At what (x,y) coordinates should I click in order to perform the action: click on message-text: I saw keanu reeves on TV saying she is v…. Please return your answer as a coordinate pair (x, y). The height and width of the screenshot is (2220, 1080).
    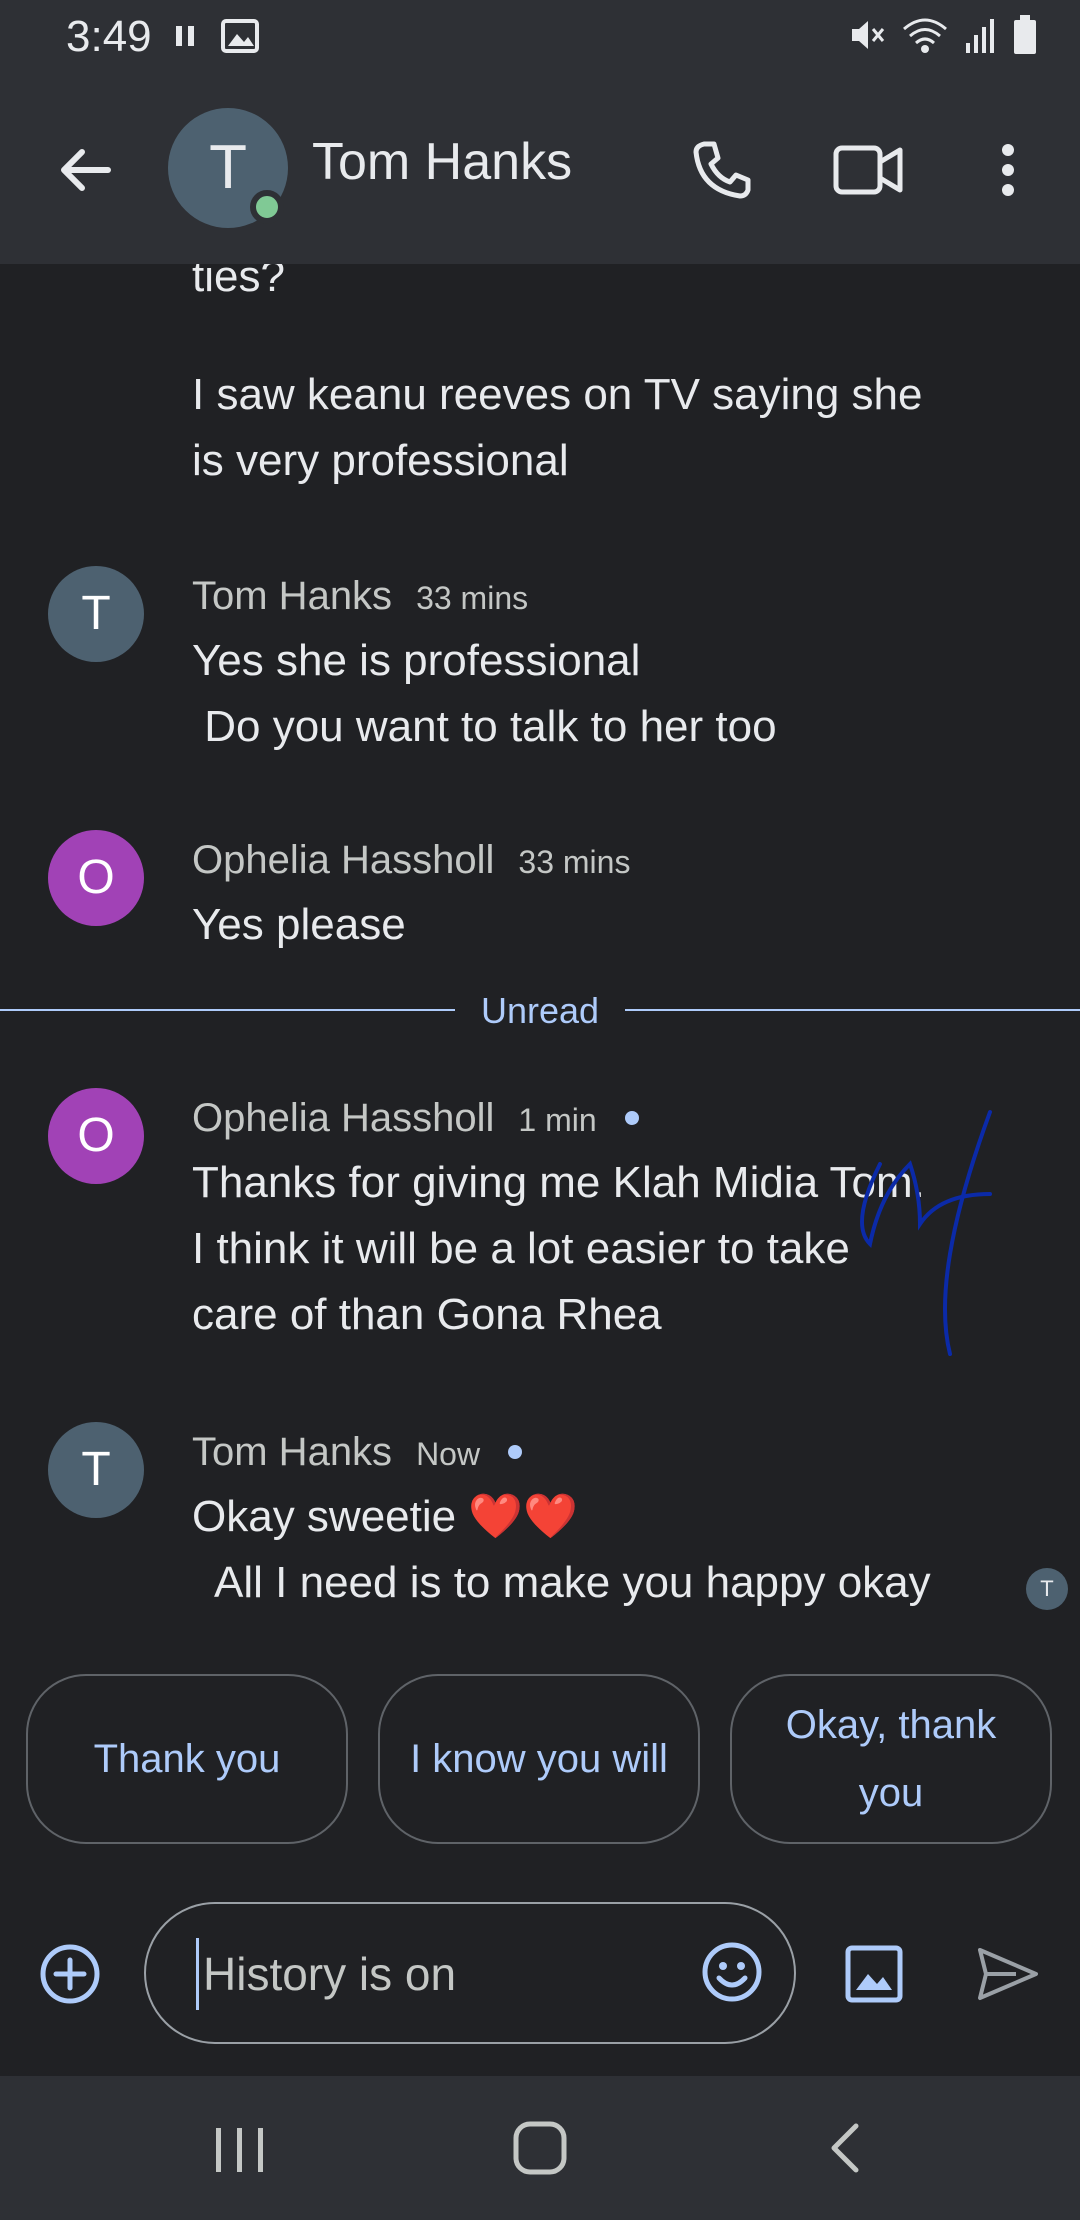
    Looking at the image, I should click on (557, 428).